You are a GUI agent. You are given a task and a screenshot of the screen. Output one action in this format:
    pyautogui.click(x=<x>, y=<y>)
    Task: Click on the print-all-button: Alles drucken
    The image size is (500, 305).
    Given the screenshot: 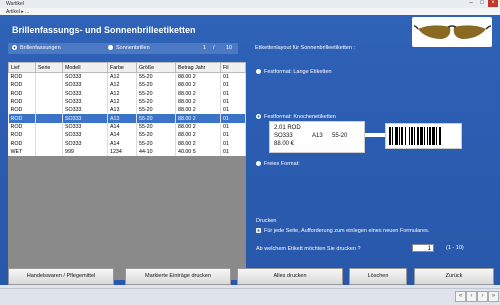 What is the action you would take?
    pyautogui.click(x=290, y=276)
    